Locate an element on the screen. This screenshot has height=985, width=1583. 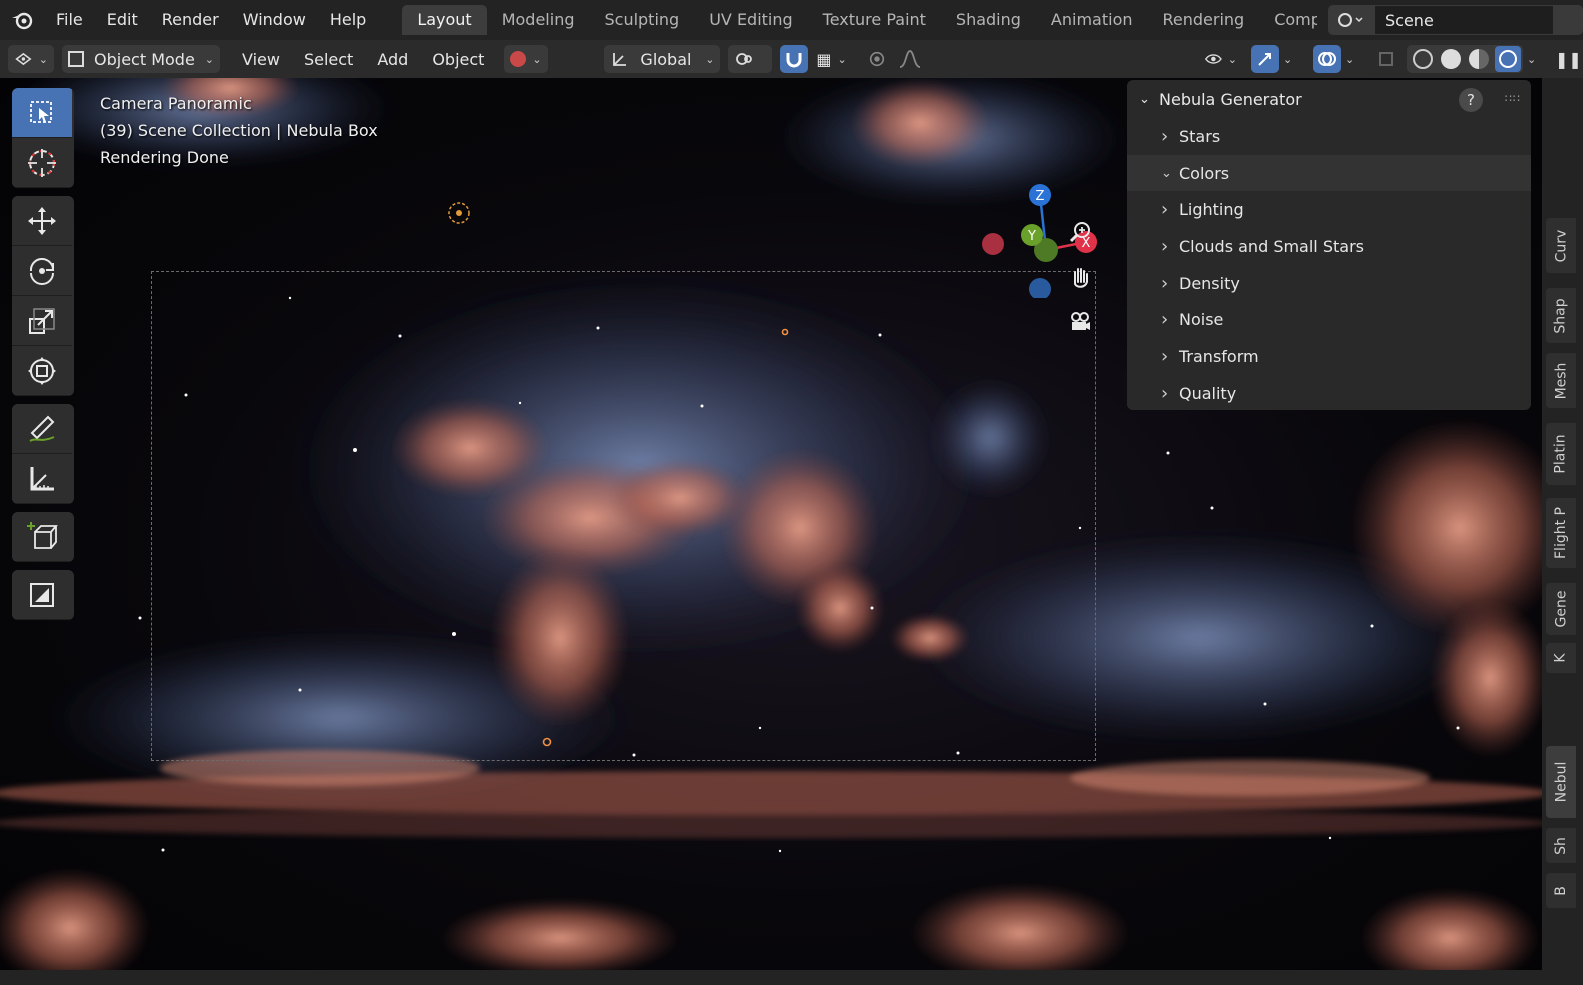
overlays-icon is located at coordinates (1327, 59).